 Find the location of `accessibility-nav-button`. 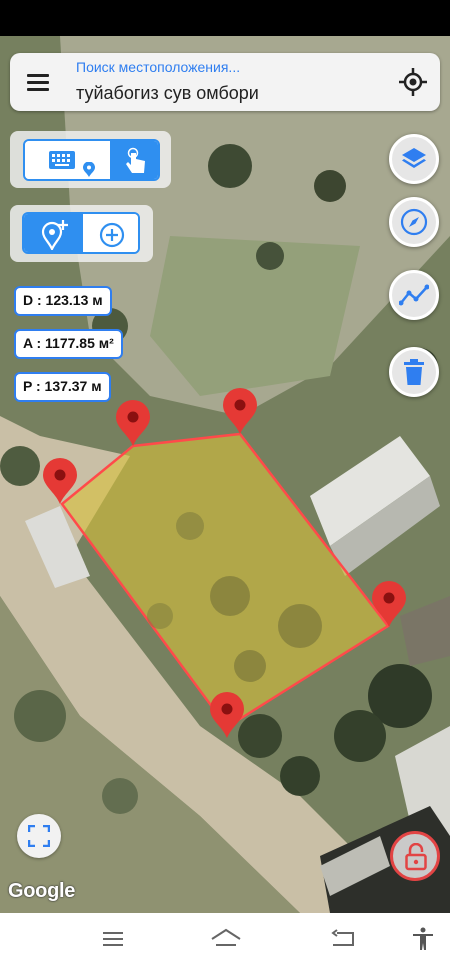

accessibility-nav-button is located at coordinates (423, 939).